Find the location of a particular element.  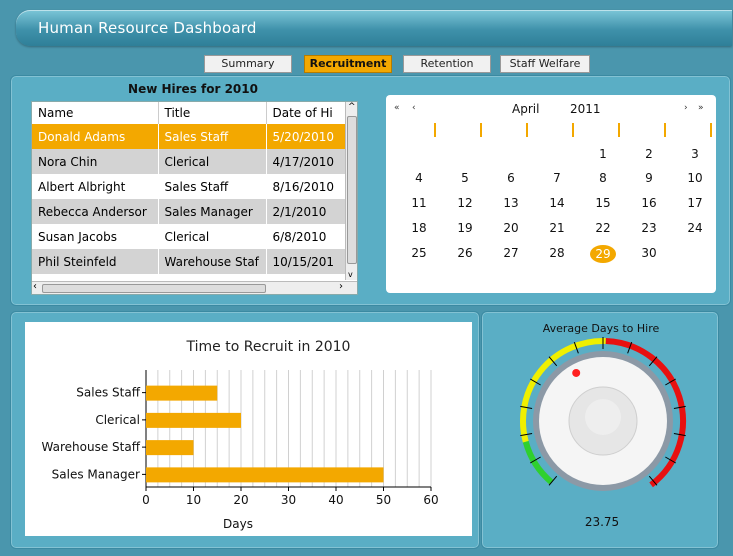

cell-title: Clerical is located at coordinates (212, 161).